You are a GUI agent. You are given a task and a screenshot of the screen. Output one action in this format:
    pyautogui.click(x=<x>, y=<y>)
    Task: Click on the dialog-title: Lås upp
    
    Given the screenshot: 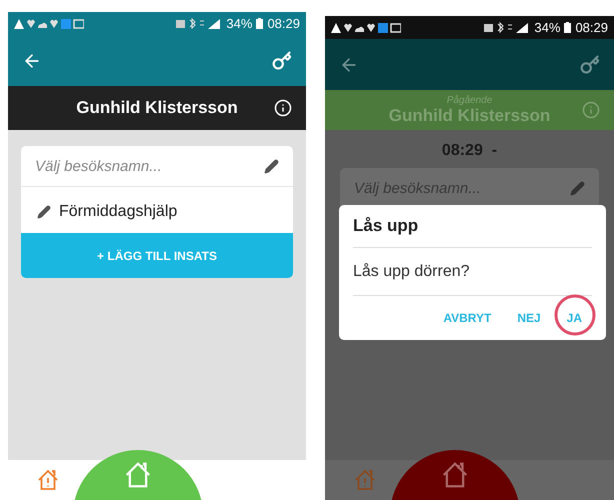 What is the action you would take?
    pyautogui.click(x=472, y=226)
    